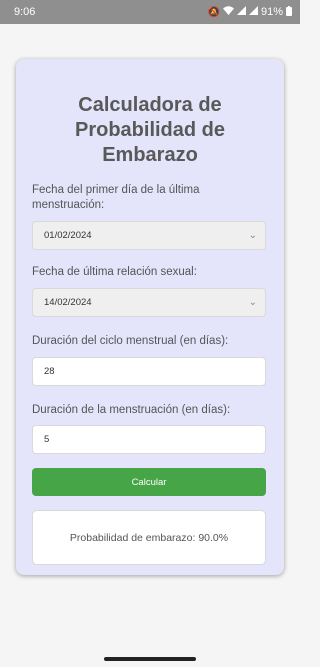 This screenshot has height=667, width=320. I want to click on period-length-label: Duración de la menstruación (en días):, so click(131, 410).